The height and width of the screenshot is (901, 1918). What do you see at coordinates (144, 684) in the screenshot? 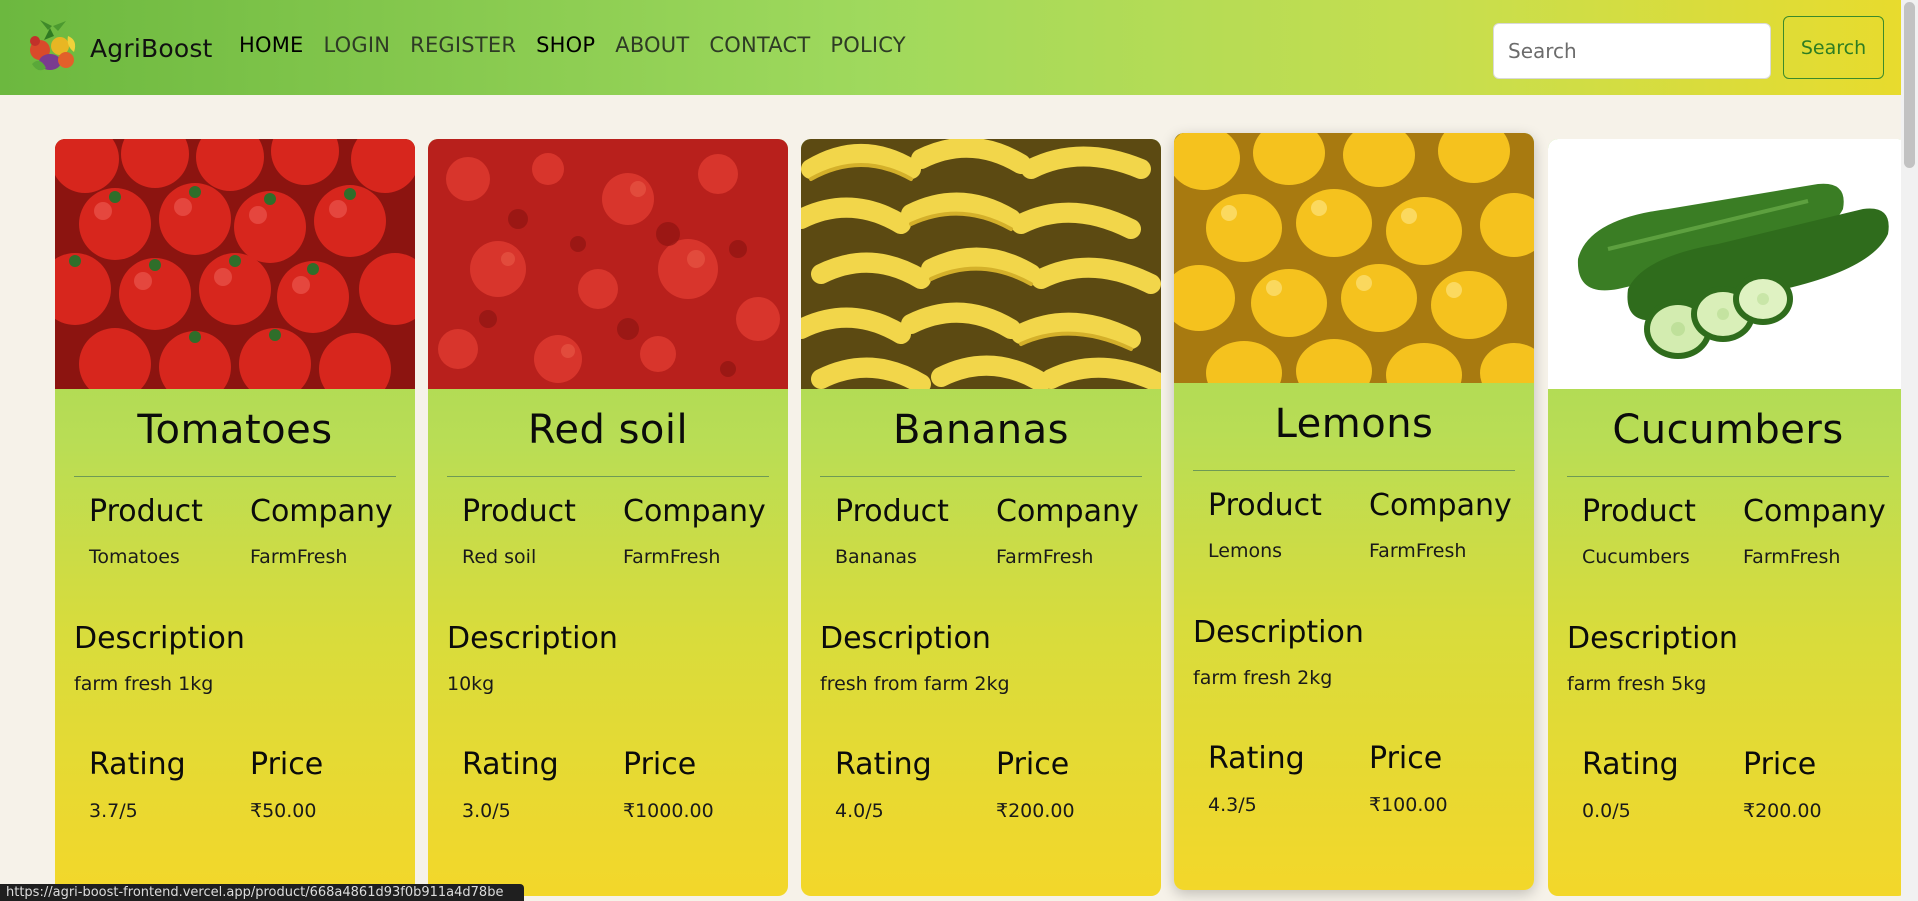
I see `description-value: farm fresh 1kg` at bounding box center [144, 684].